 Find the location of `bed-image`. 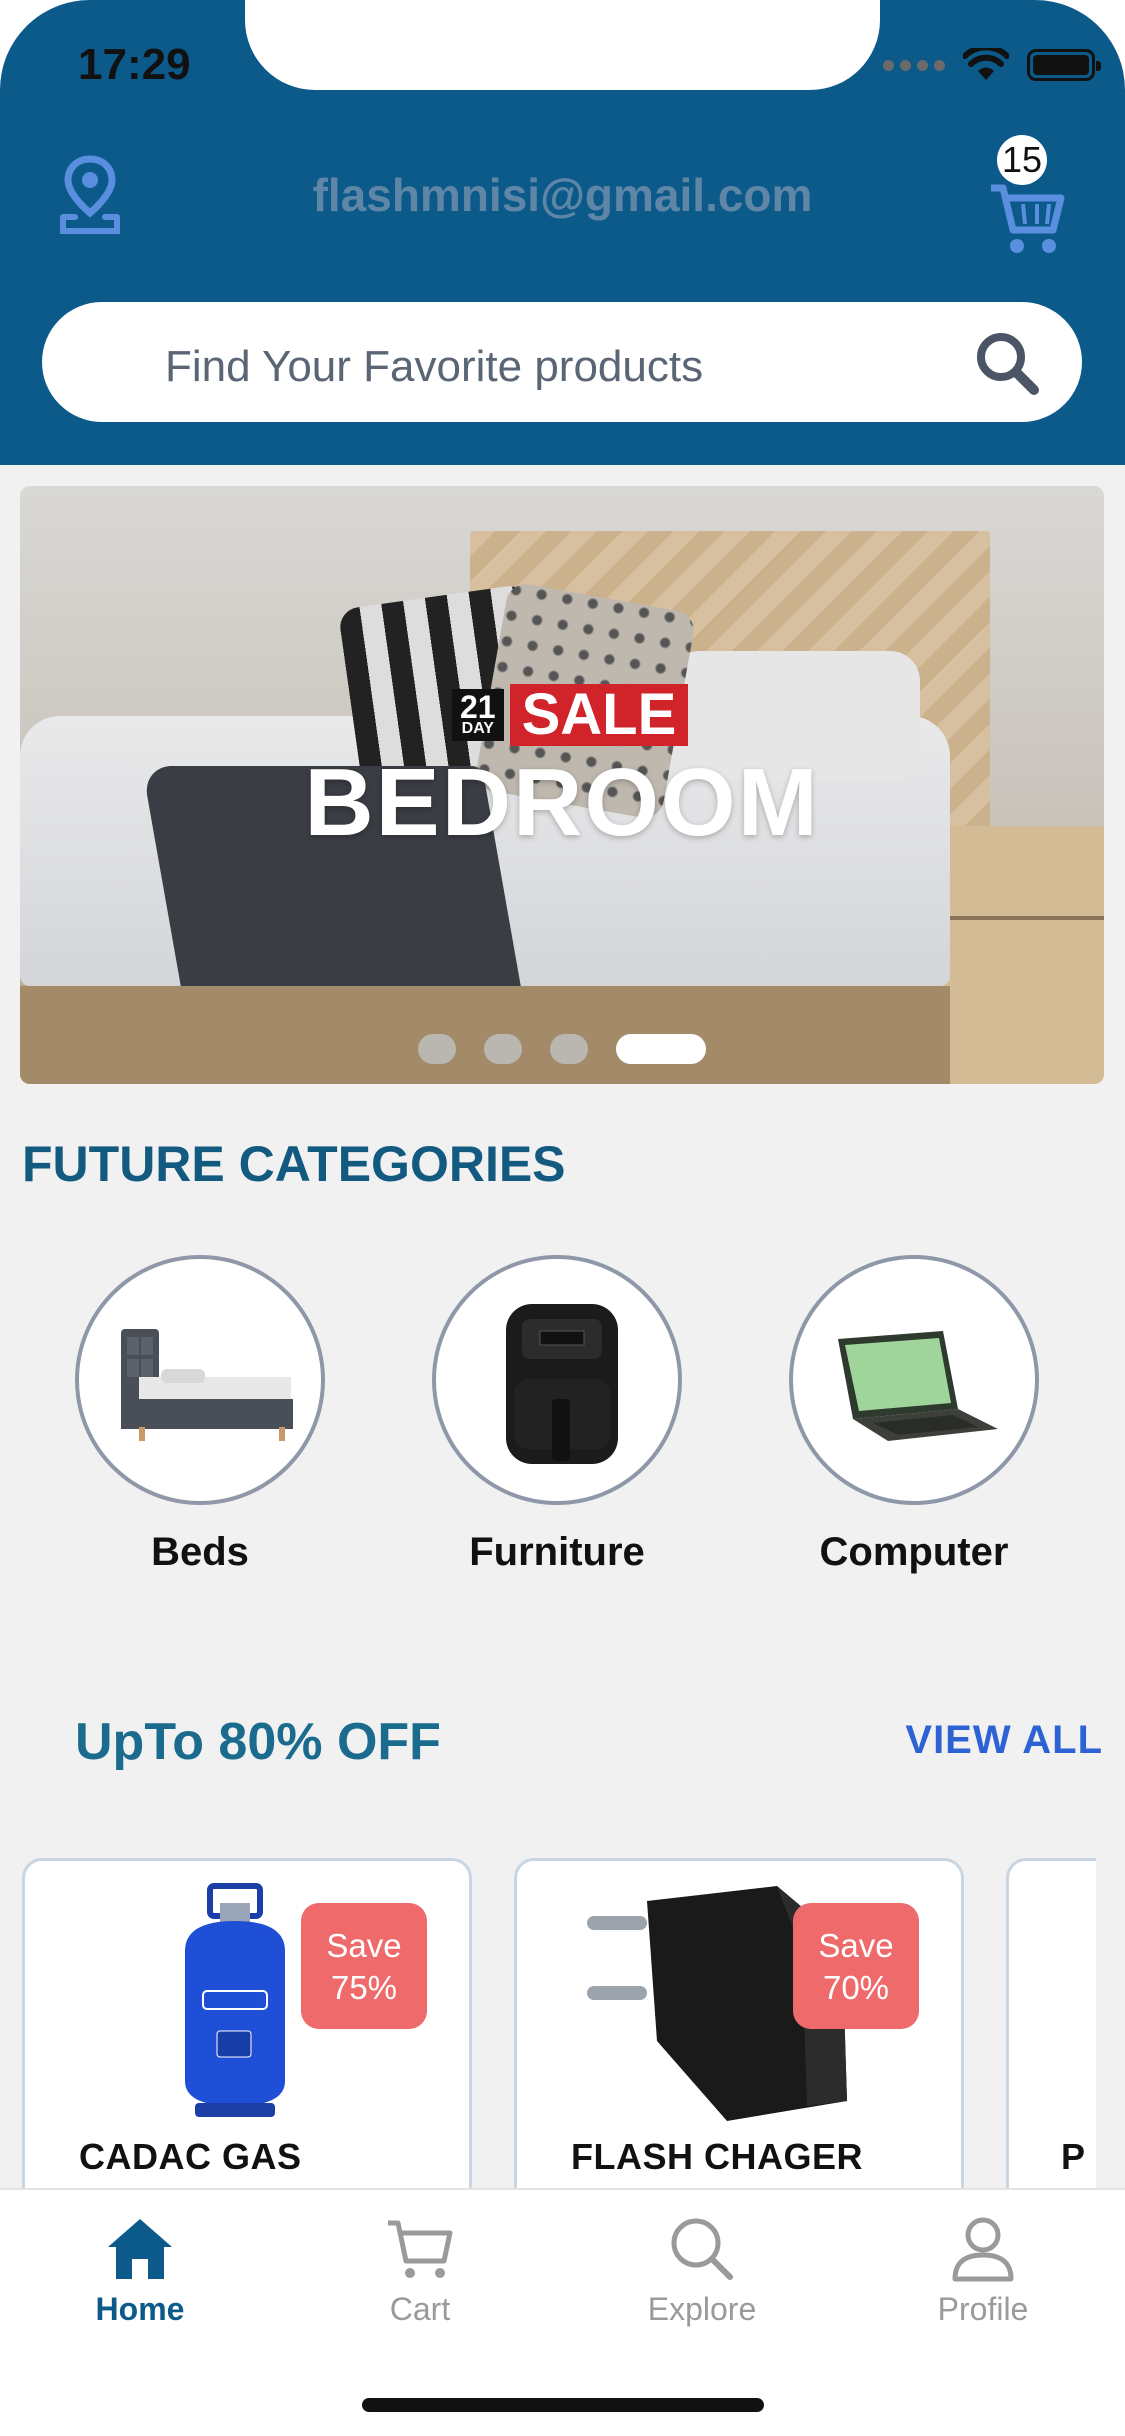

bed-image is located at coordinates (207, 1385).